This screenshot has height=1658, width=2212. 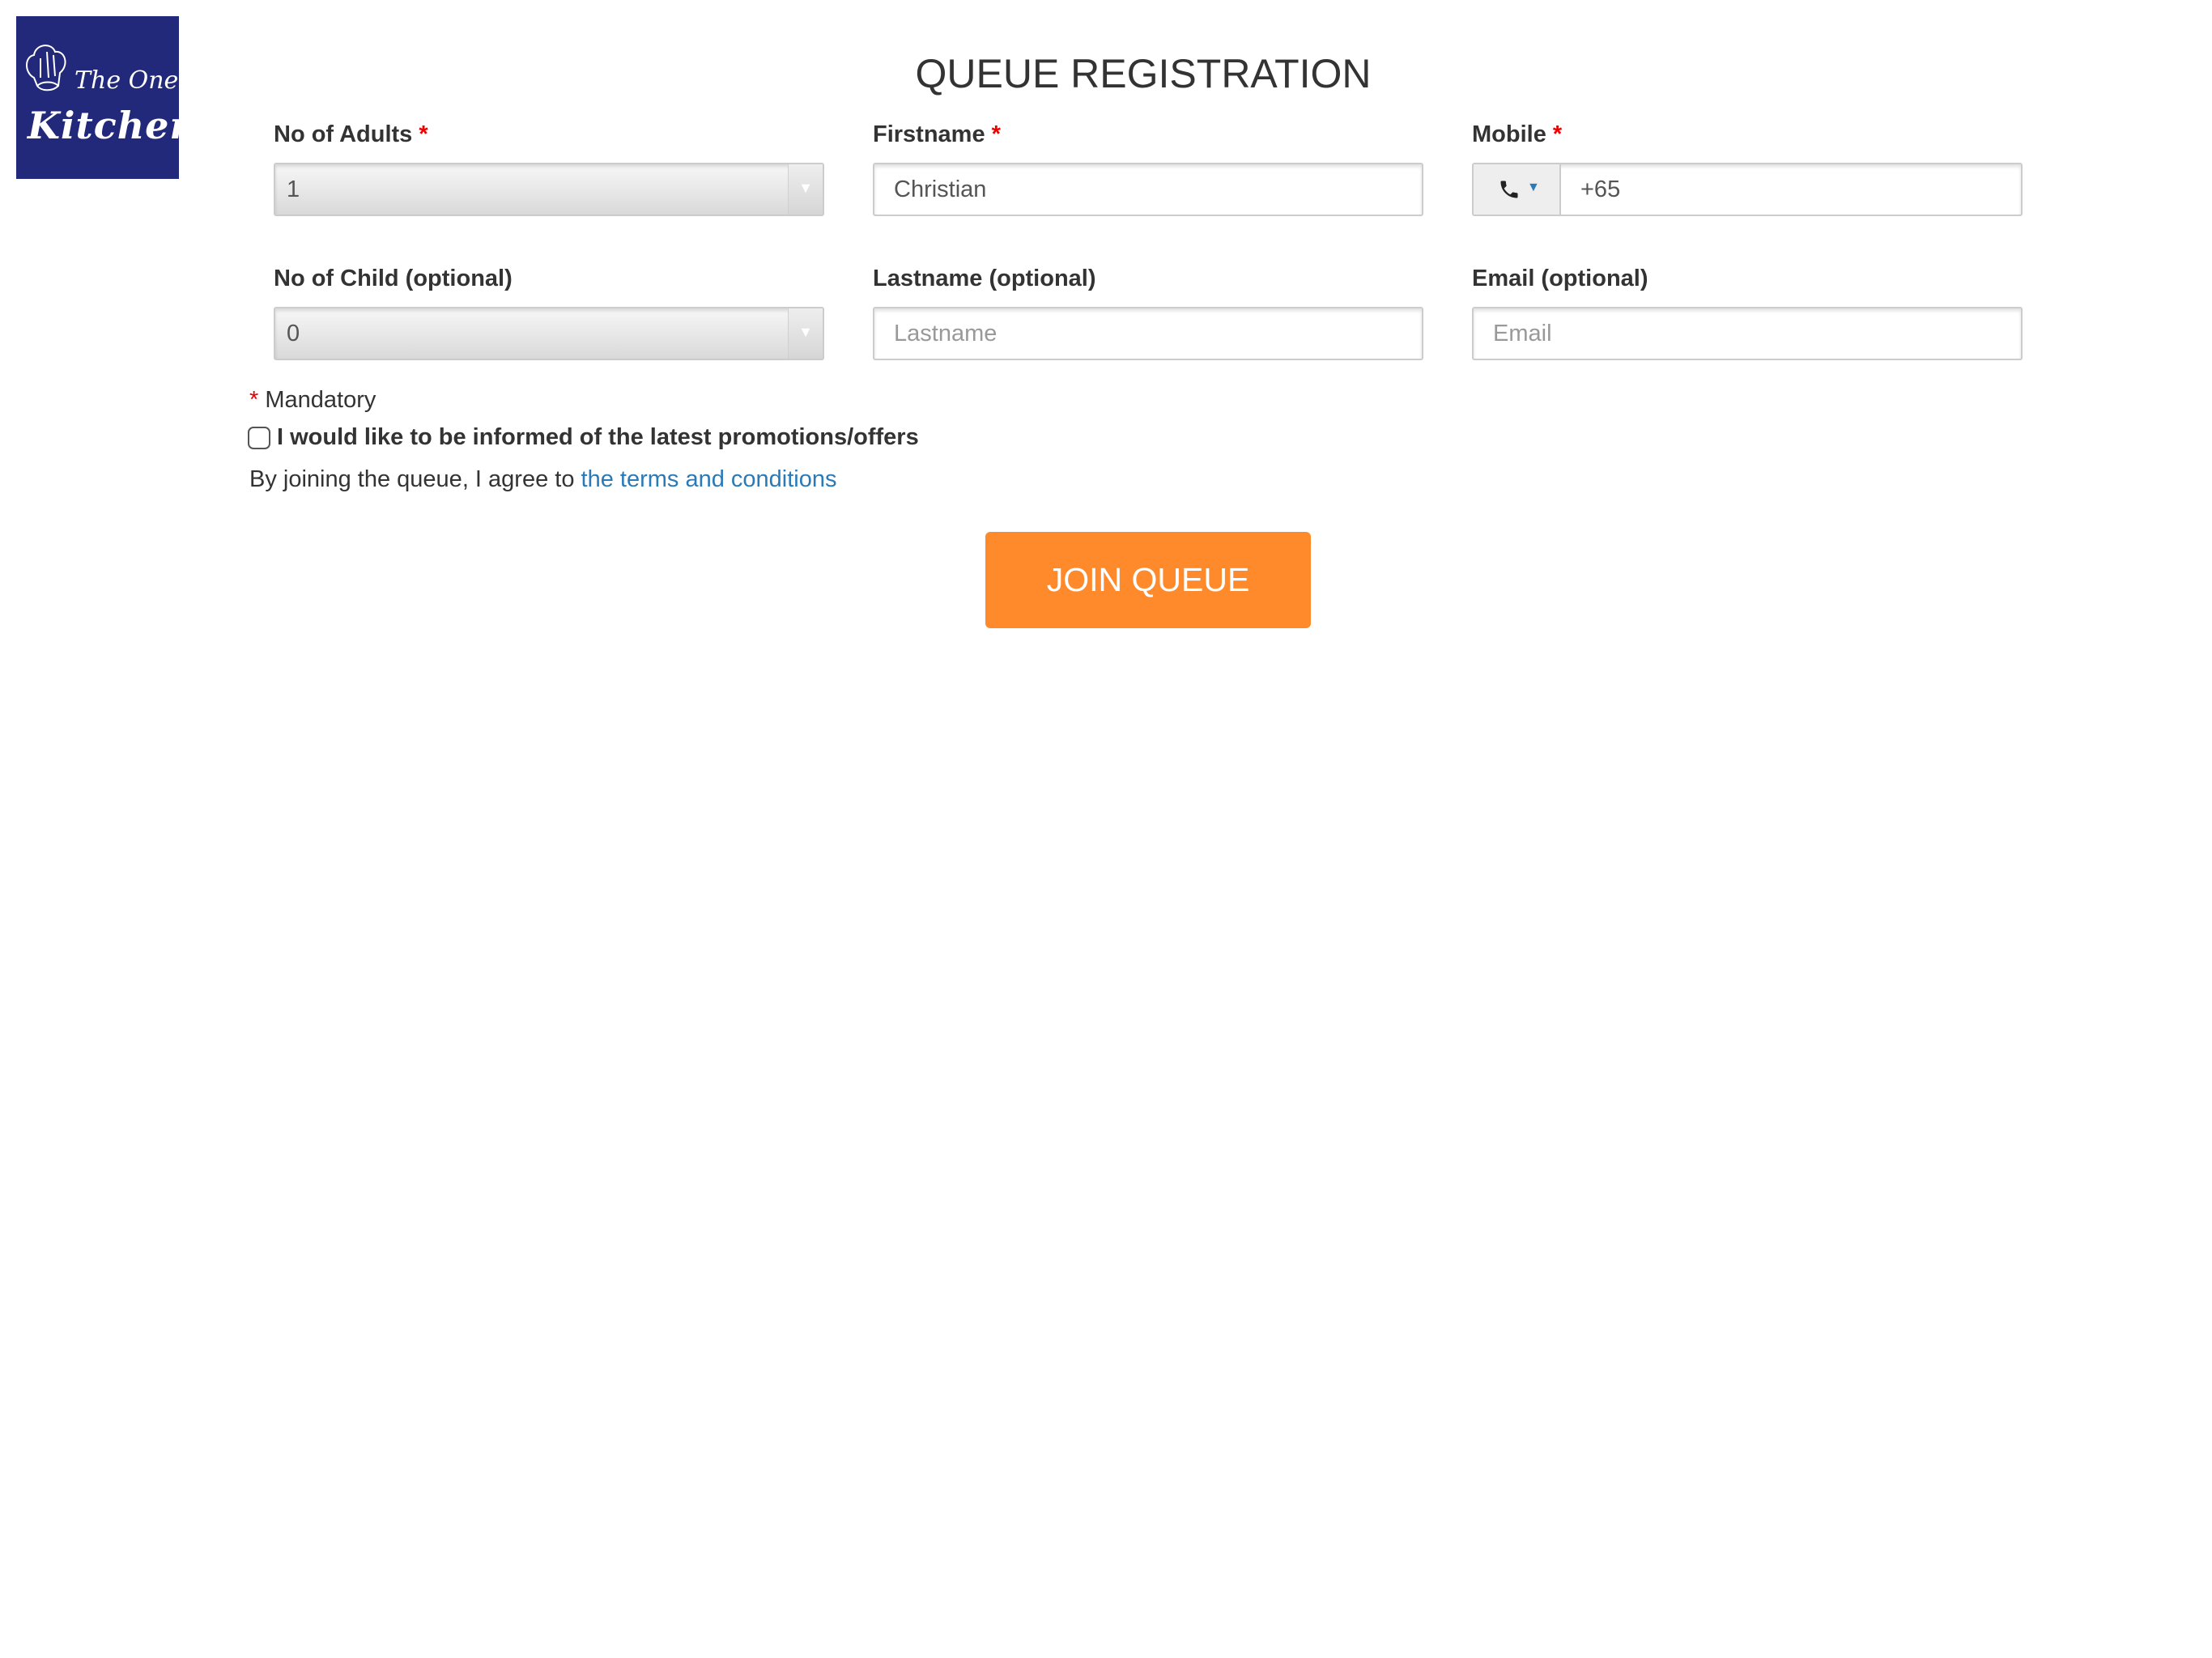 I want to click on email-input: Email, so click(x=1747, y=333).